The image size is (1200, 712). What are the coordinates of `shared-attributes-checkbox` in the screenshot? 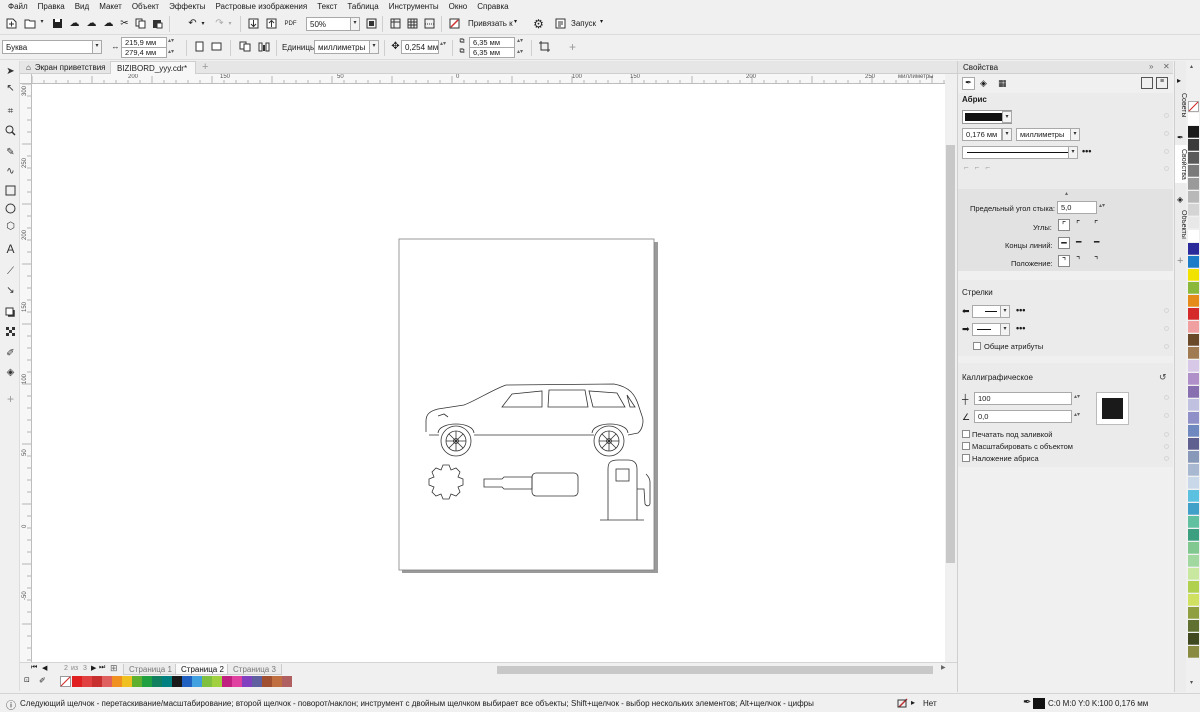 It's located at (977, 346).